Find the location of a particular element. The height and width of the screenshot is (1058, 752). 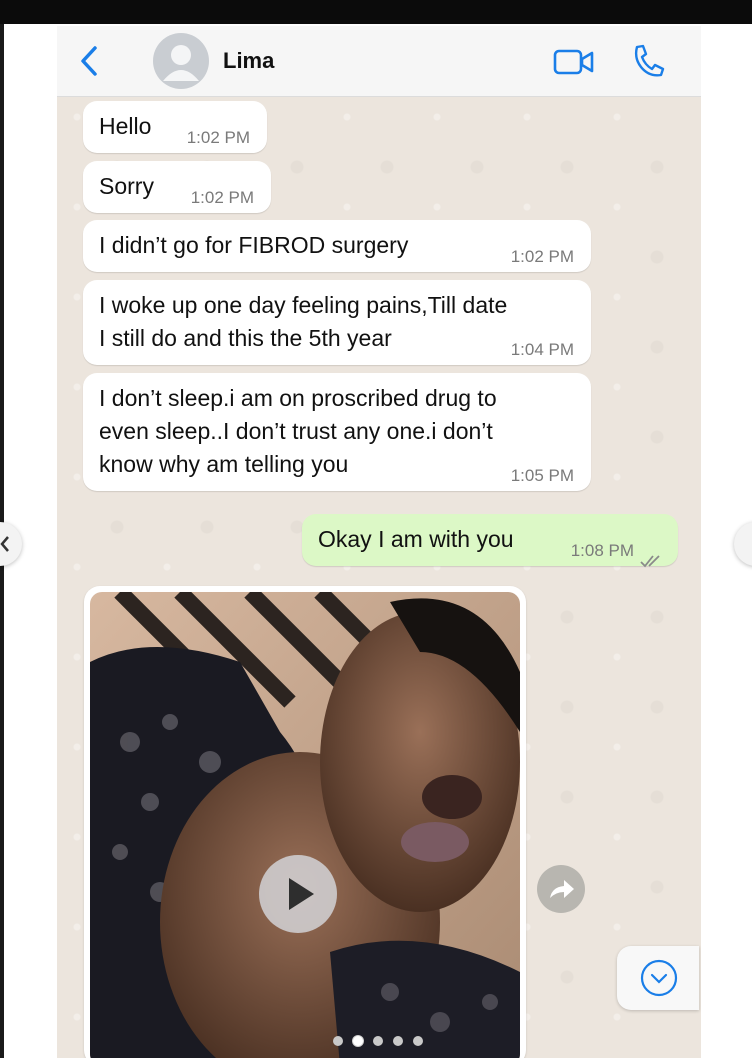

video-camera-icon is located at coordinates (574, 62).